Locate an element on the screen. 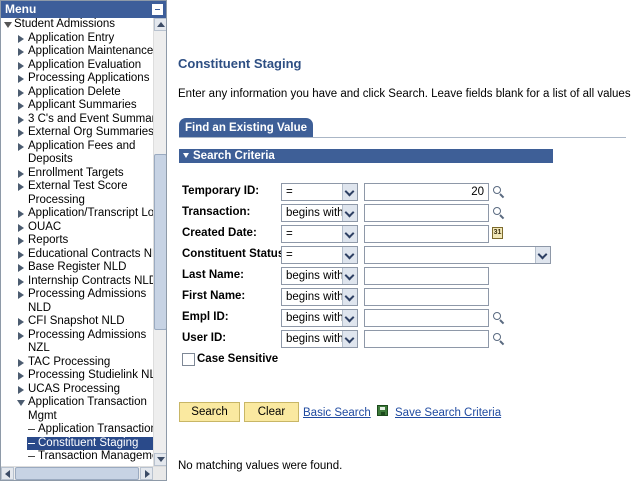 Image resolution: width=631 pixels, height=485 pixels. menu-item-label: Application Evaluation is located at coordinates (85, 64).